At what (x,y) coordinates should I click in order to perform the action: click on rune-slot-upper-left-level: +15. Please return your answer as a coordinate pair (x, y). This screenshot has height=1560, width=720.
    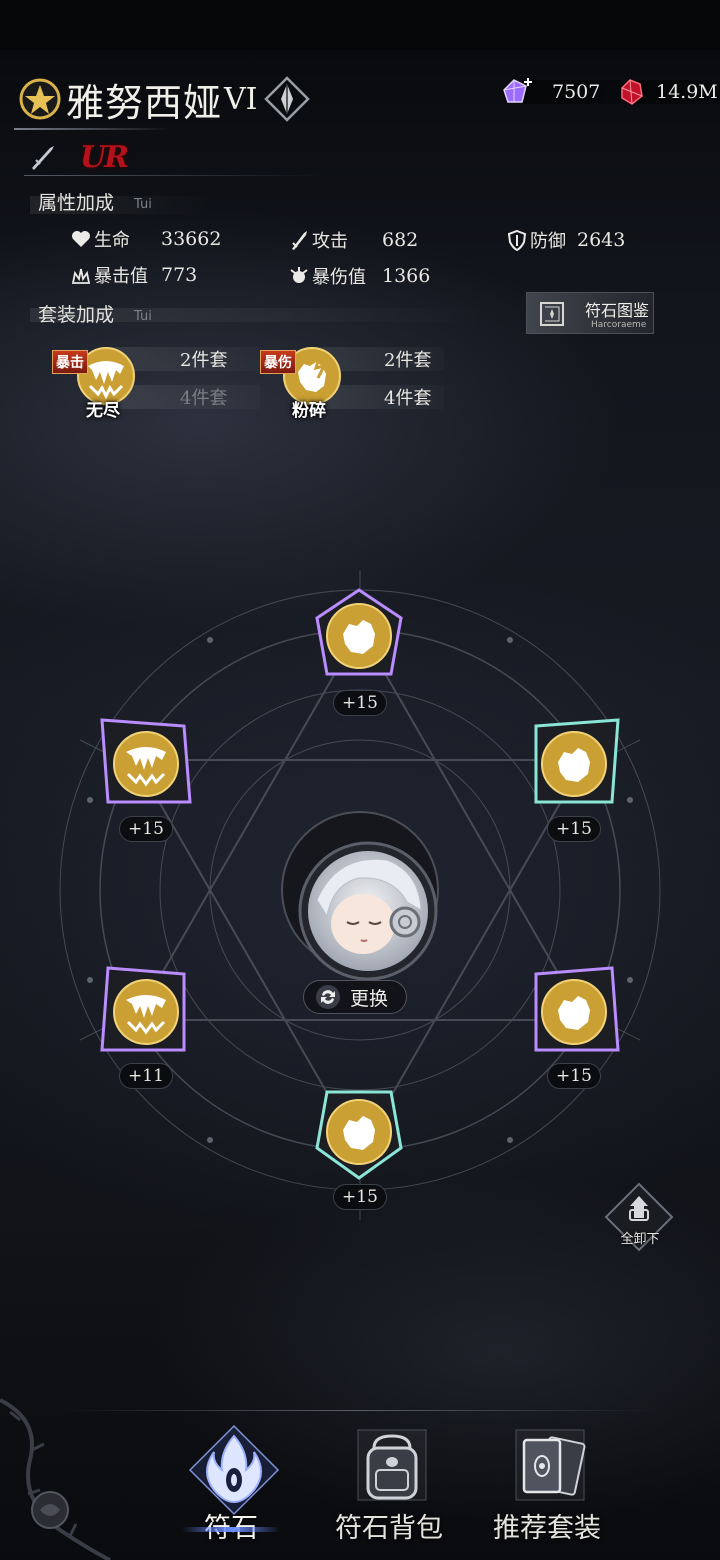
    Looking at the image, I should click on (146, 829).